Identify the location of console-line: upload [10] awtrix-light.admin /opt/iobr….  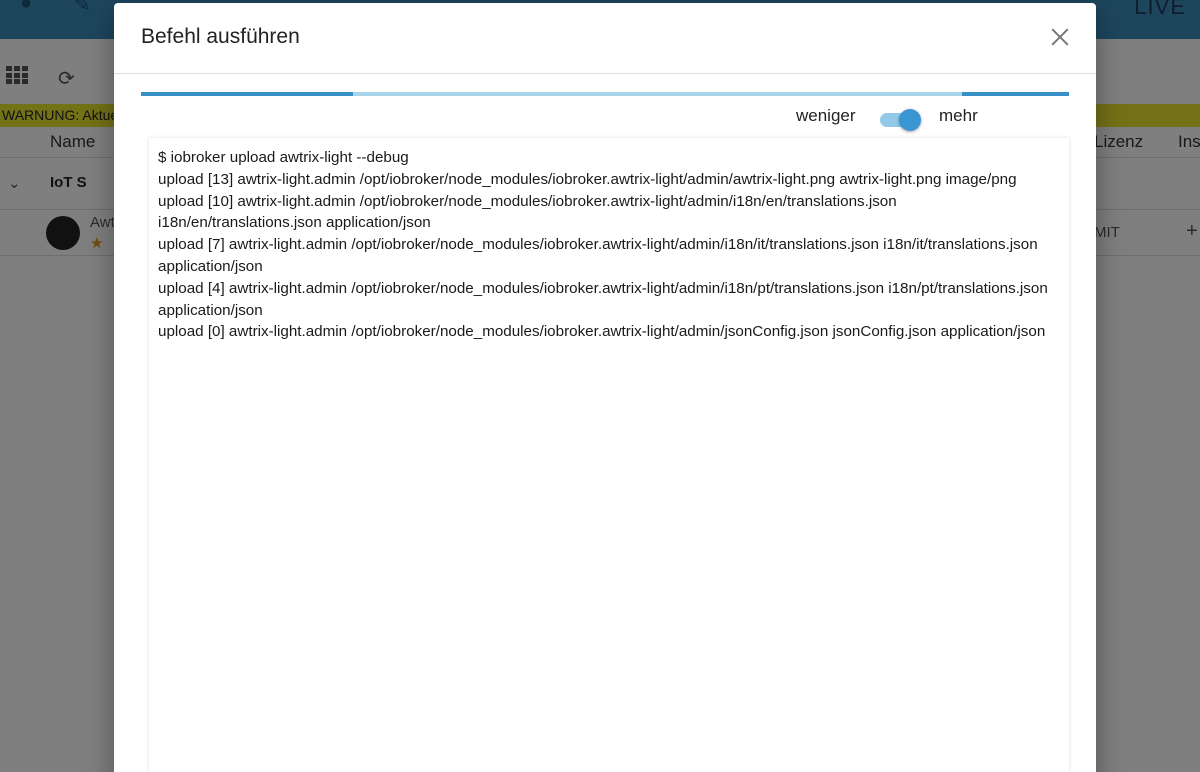
(529, 212).